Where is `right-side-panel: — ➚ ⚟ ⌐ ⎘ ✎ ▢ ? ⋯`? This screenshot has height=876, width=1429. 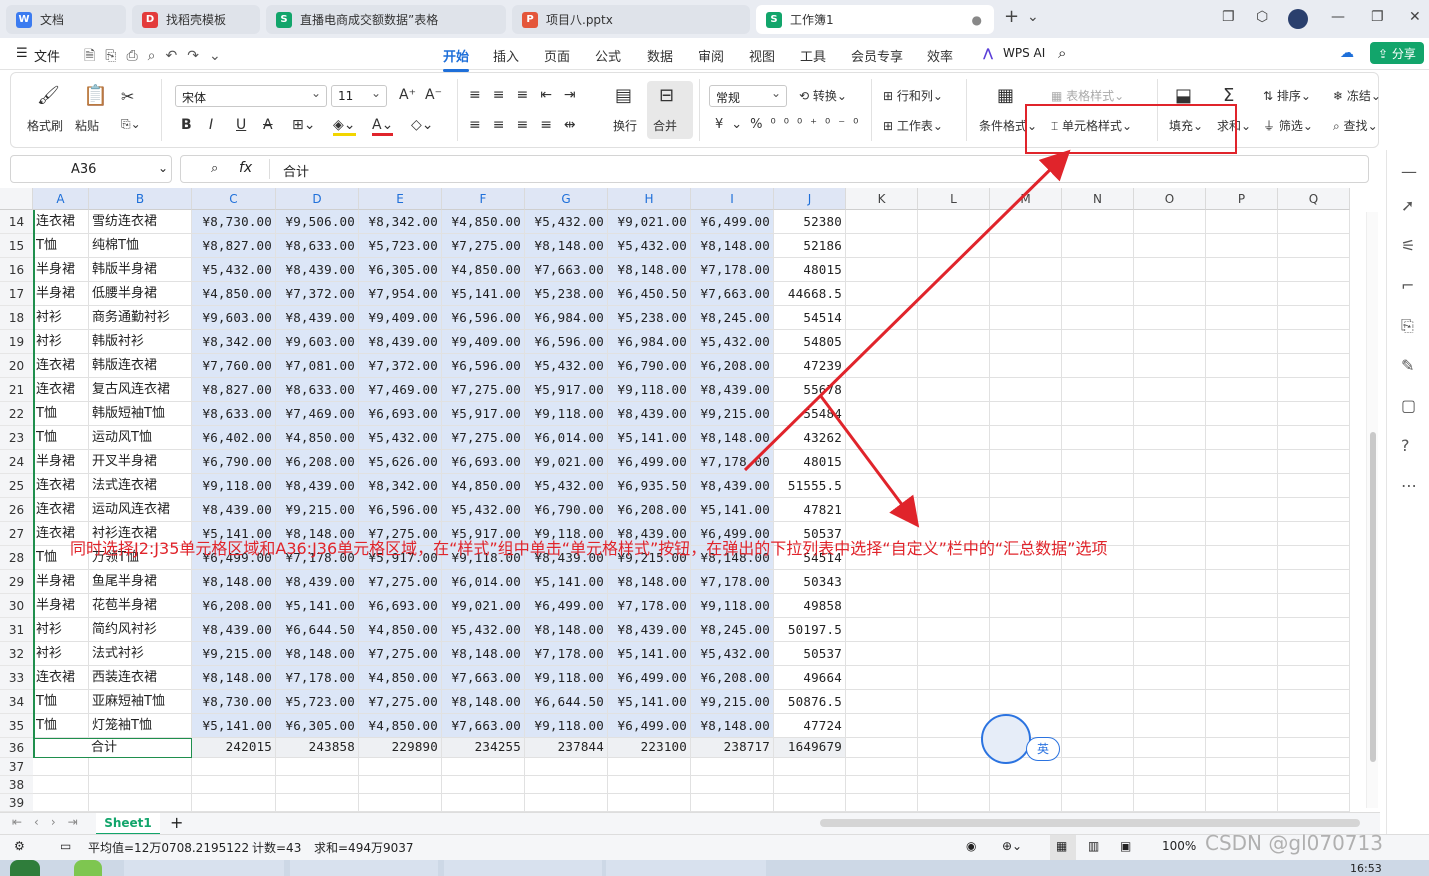
right-side-panel: — ➚ ⚟ ⌐ ⎘ ✎ ▢ ? ⋯ is located at coordinates (1407, 492).